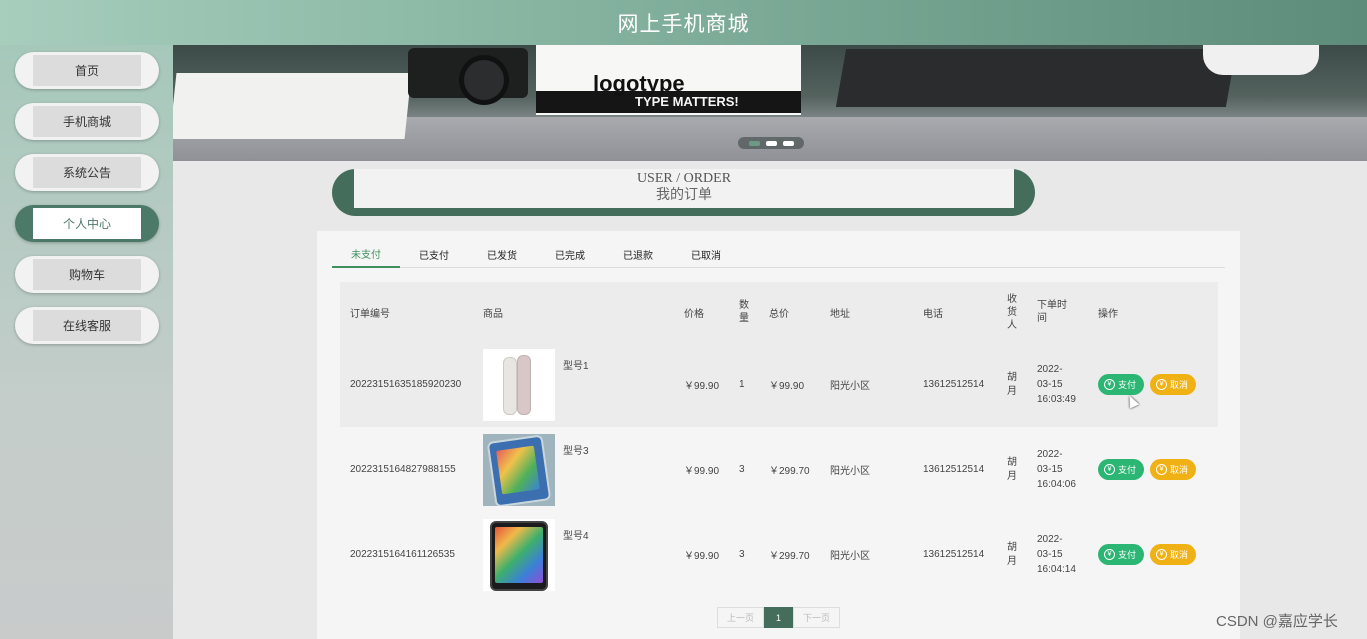 Image resolution: width=1367 pixels, height=639 pixels. I want to click on quantity: 3, so click(742, 554).